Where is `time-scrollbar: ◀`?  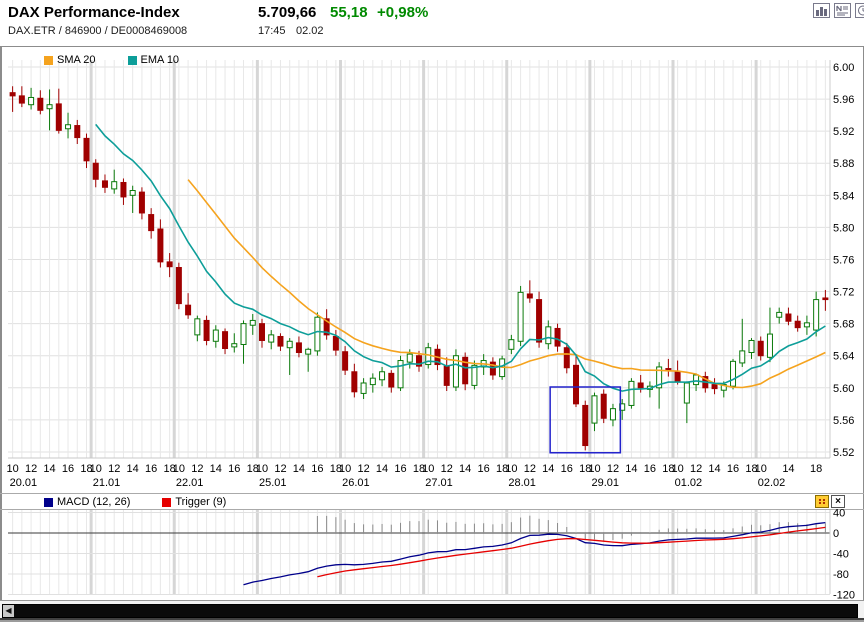 time-scrollbar: ◀ is located at coordinates (432, 609).